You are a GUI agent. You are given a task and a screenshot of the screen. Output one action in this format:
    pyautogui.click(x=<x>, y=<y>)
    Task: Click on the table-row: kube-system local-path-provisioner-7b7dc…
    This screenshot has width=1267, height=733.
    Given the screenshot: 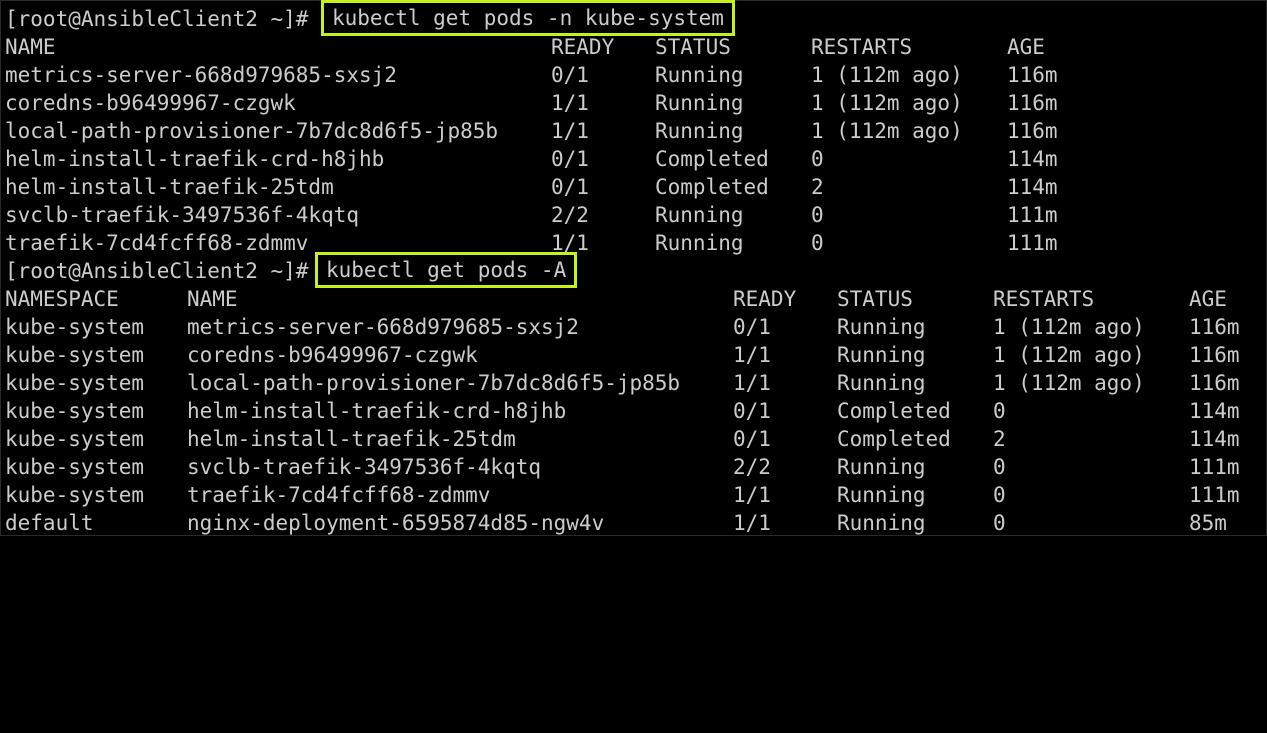 What is the action you would take?
    pyautogui.click(x=635, y=383)
    